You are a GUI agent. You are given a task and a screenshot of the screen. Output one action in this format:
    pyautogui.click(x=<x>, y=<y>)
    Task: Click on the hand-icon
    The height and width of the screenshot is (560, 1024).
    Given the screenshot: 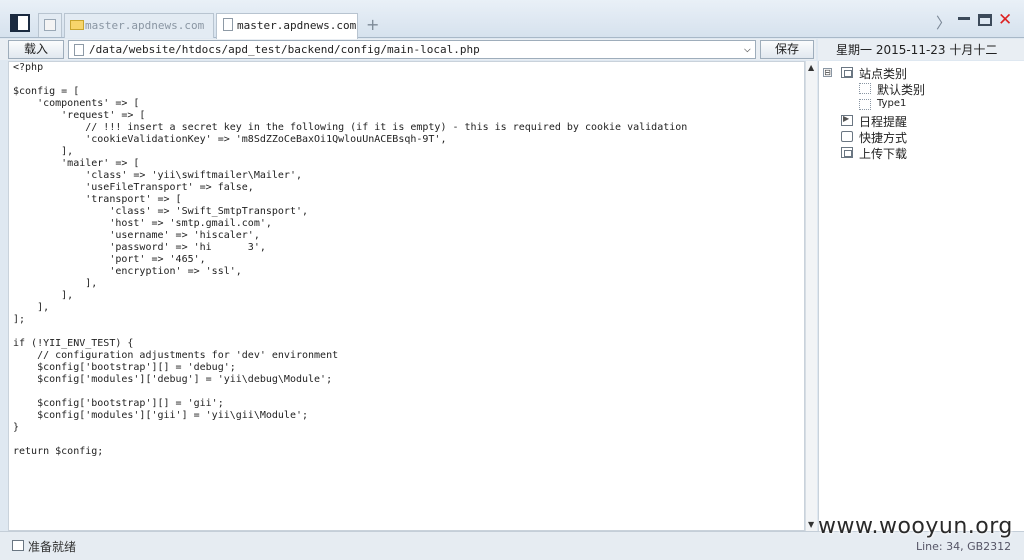 What is the action you would take?
    pyautogui.click(x=847, y=136)
    